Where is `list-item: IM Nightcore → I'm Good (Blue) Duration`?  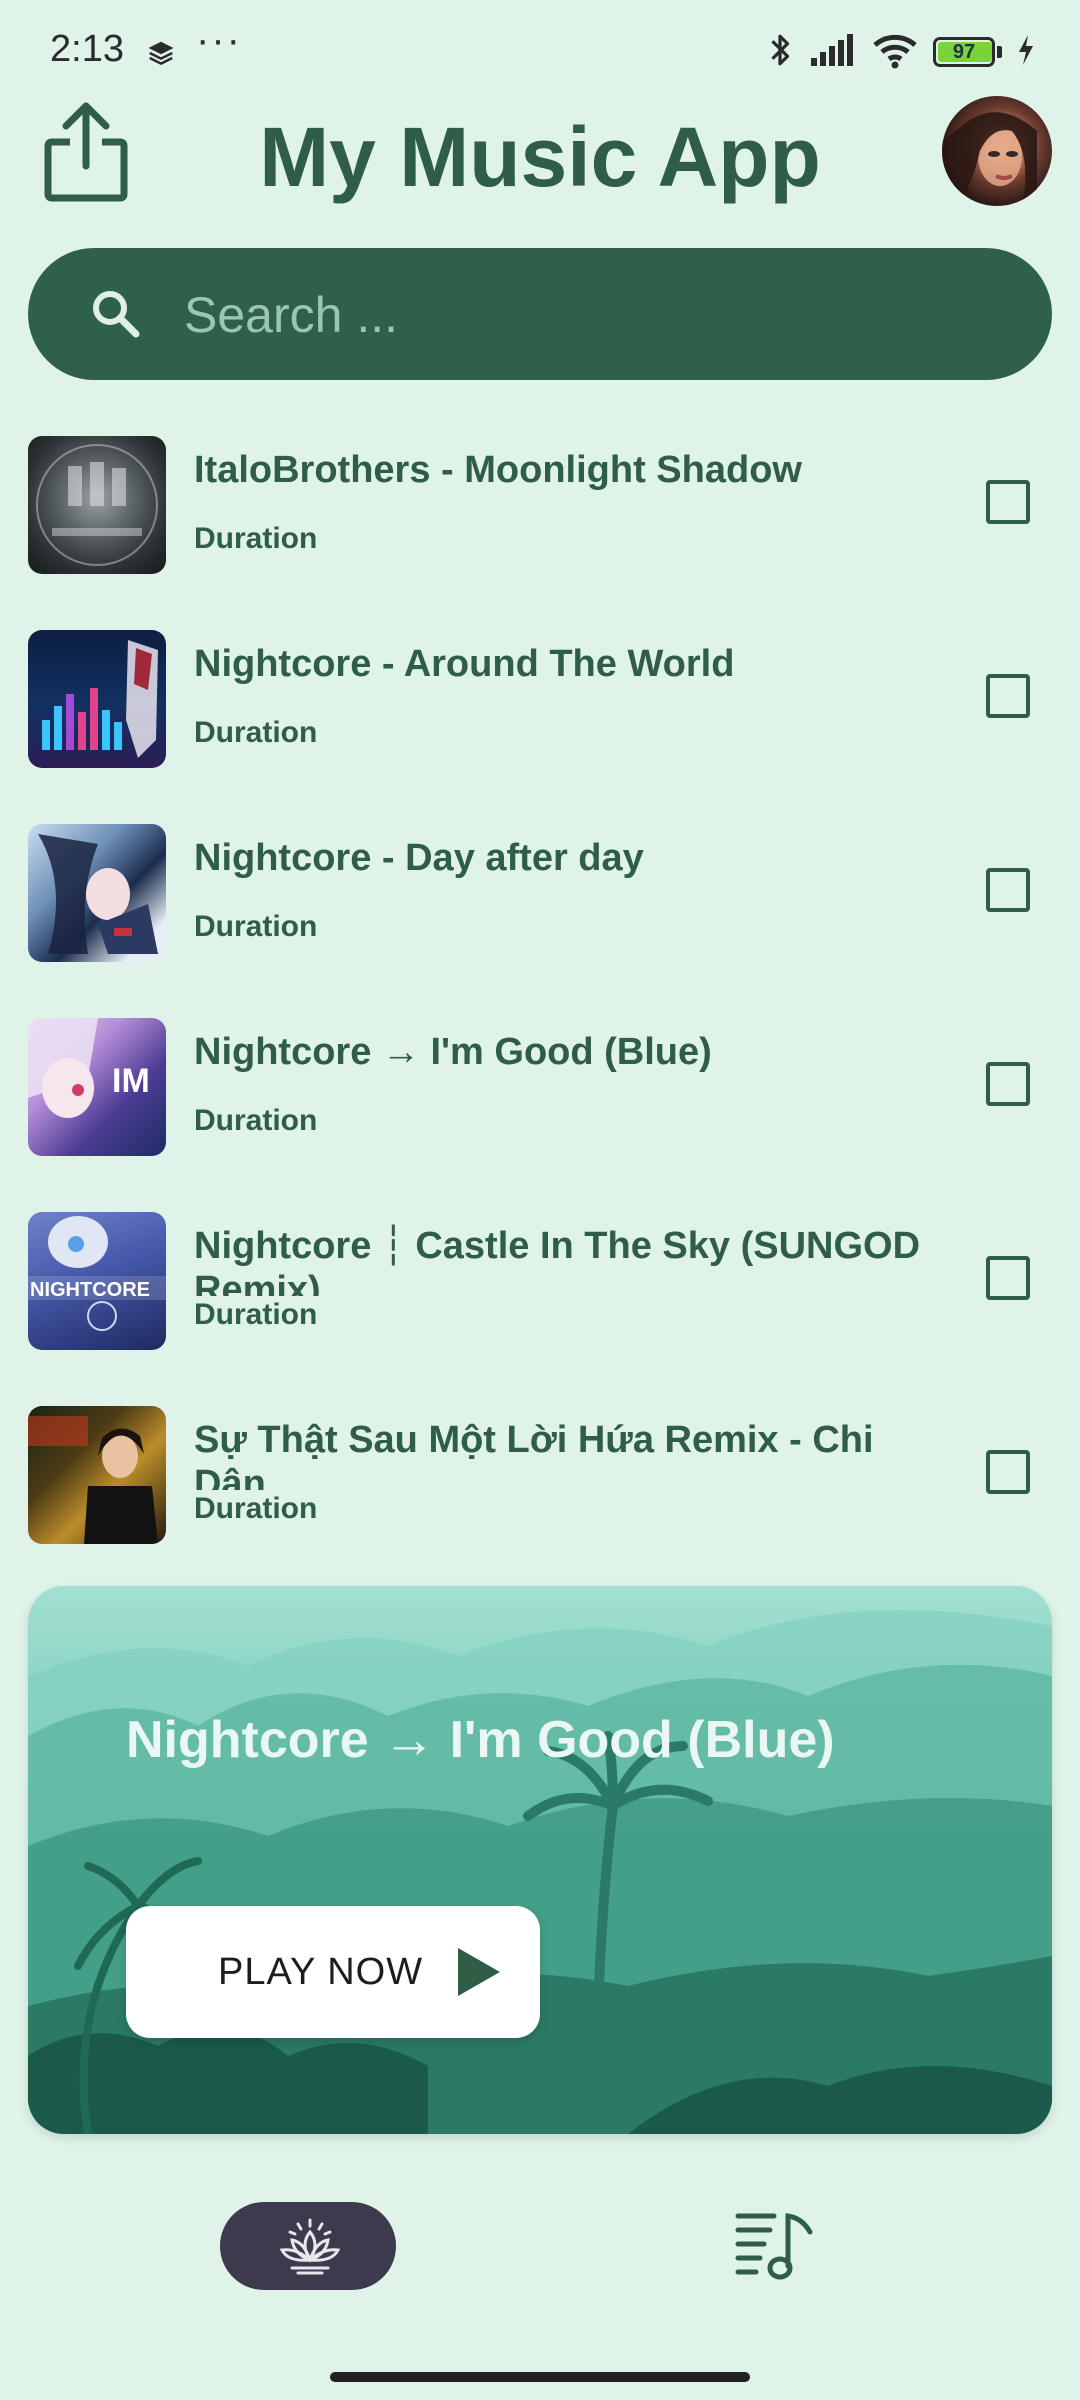
list-item: IM Nightcore → I'm Good (Blue) Duration is located at coordinates (540, 1109).